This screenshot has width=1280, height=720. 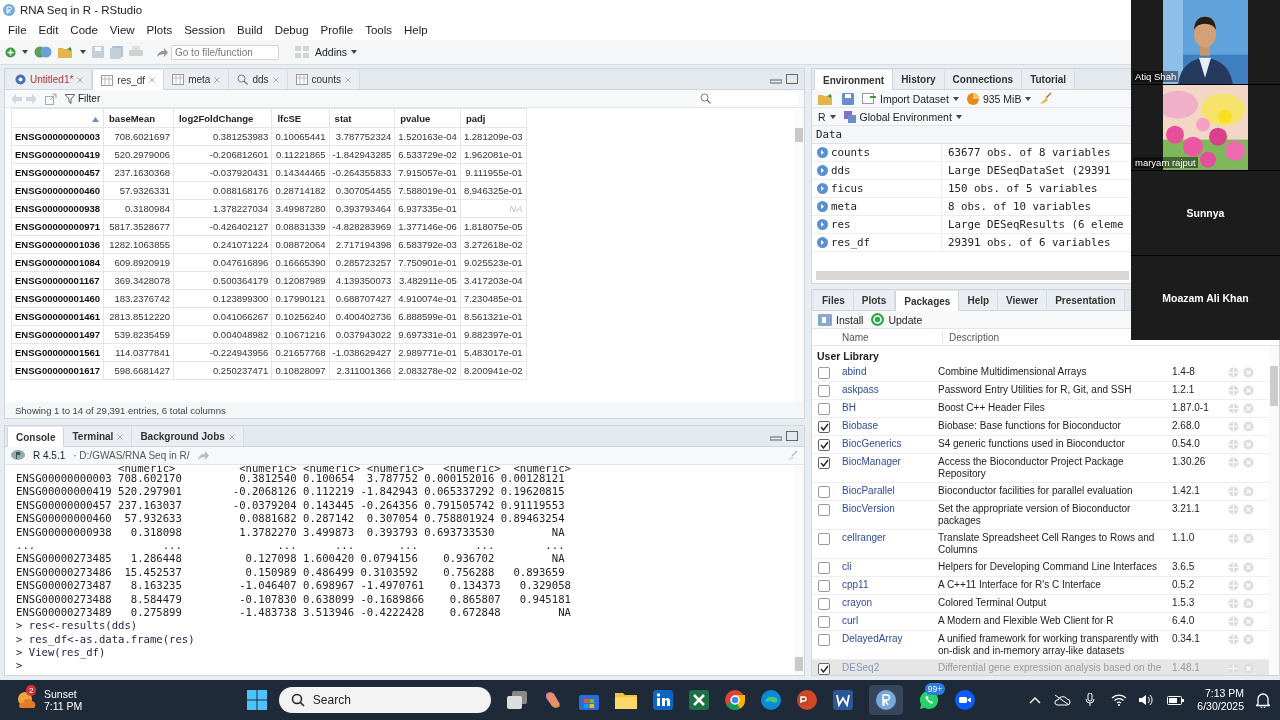 What do you see at coordinates (890, 639) in the screenshot?
I see `package-link: DelayedArray` at bounding box center [890, 639].